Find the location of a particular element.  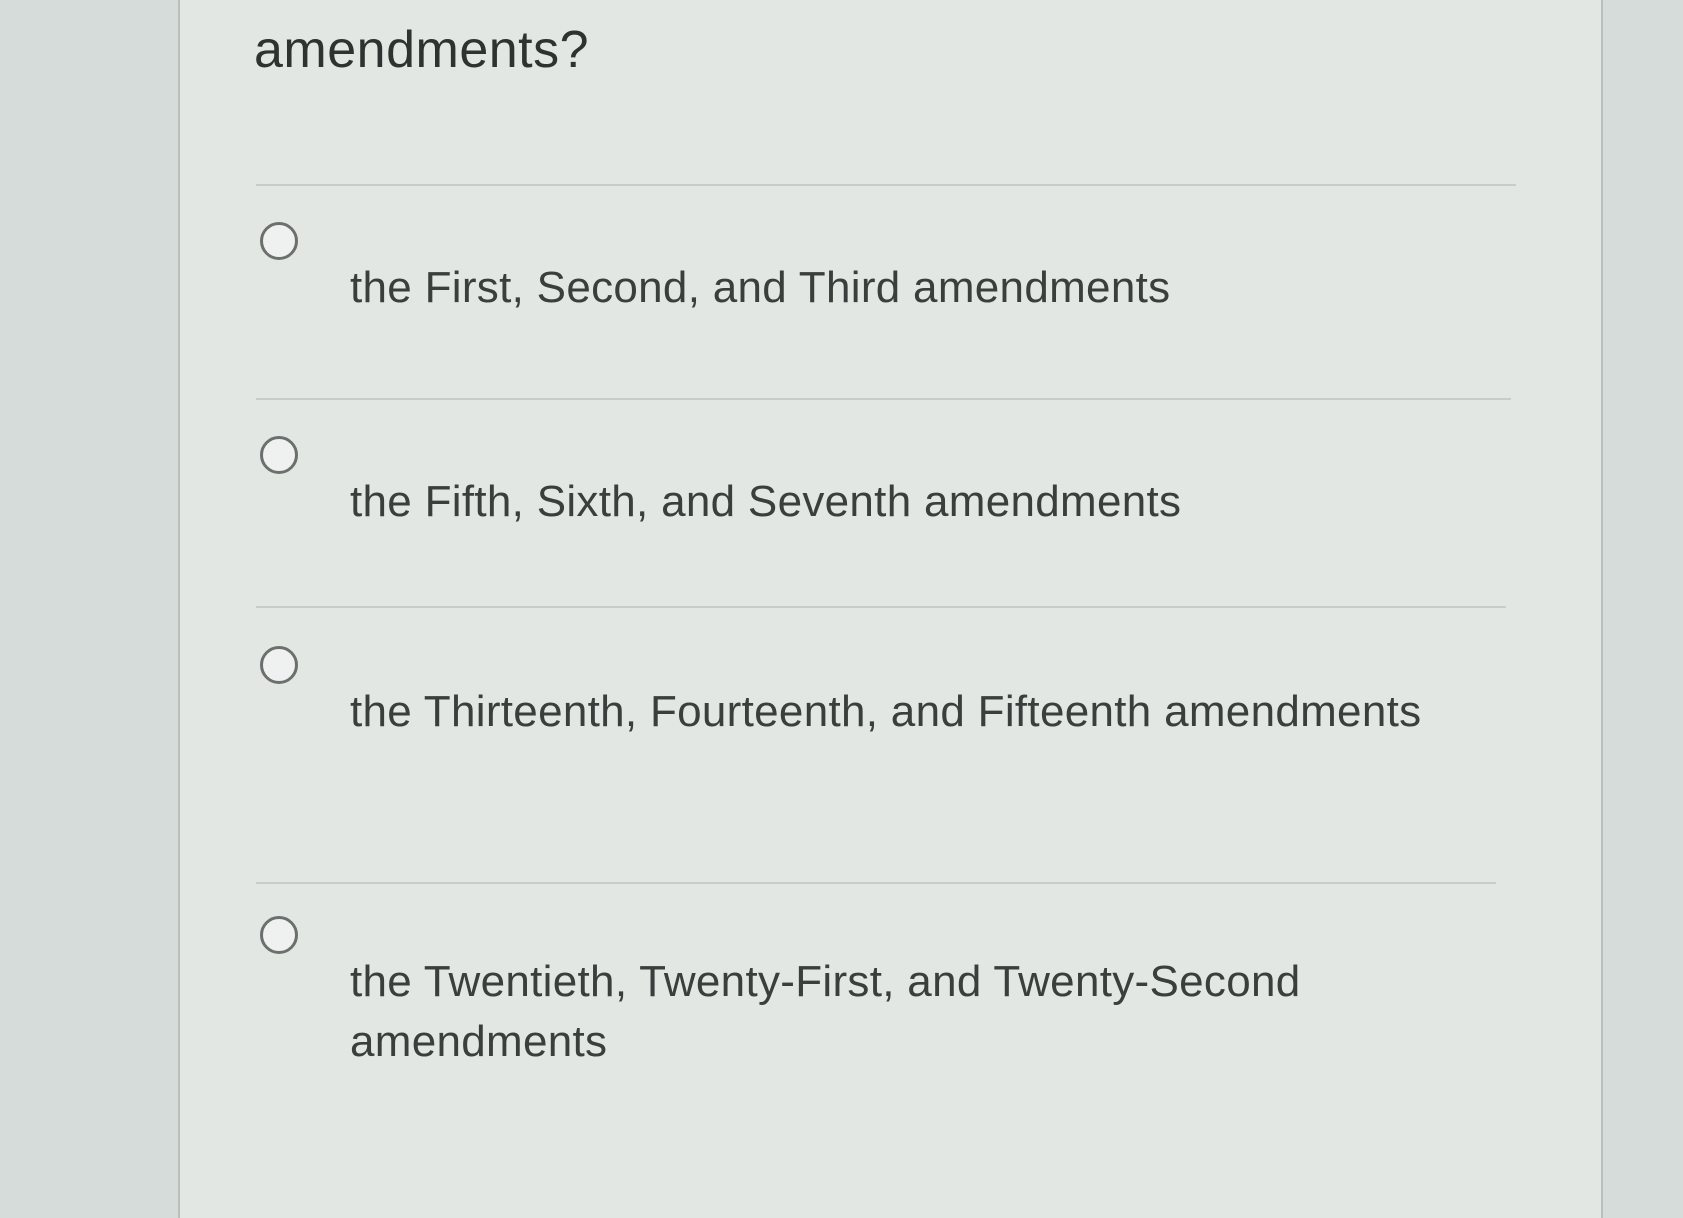

option-label-2: the Fifth, Sixth, and Seventh amendments is located at coordinates (925, 502).